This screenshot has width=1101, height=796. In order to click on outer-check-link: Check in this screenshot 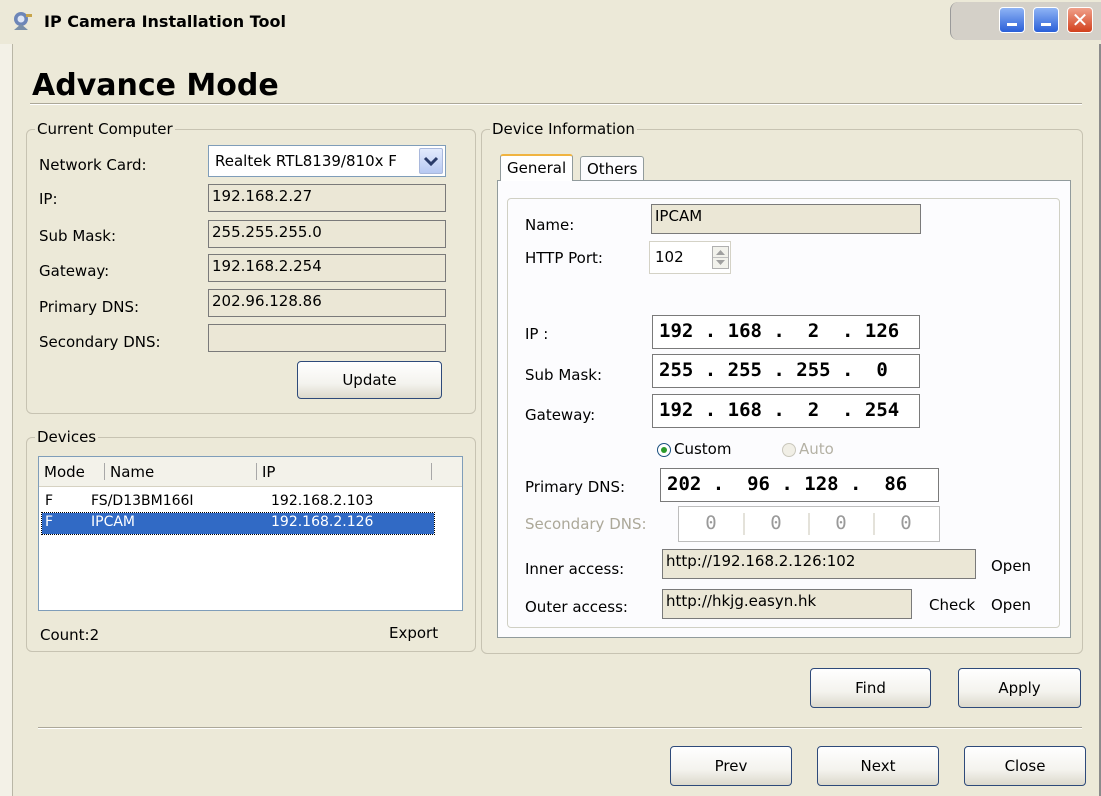, I will do `click(952, 605)`.